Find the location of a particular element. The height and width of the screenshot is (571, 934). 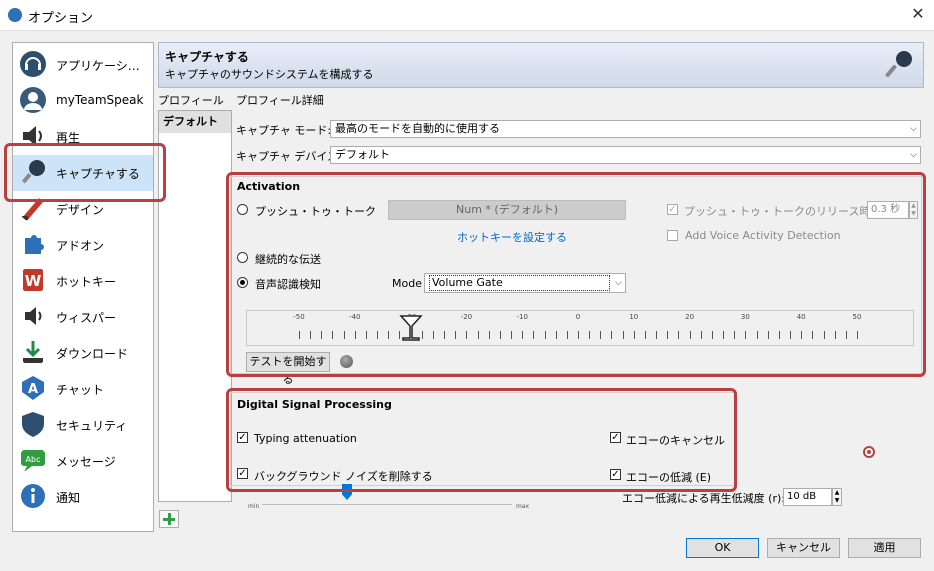

page-title: キャプチャする is located at coordinates (207, 57).